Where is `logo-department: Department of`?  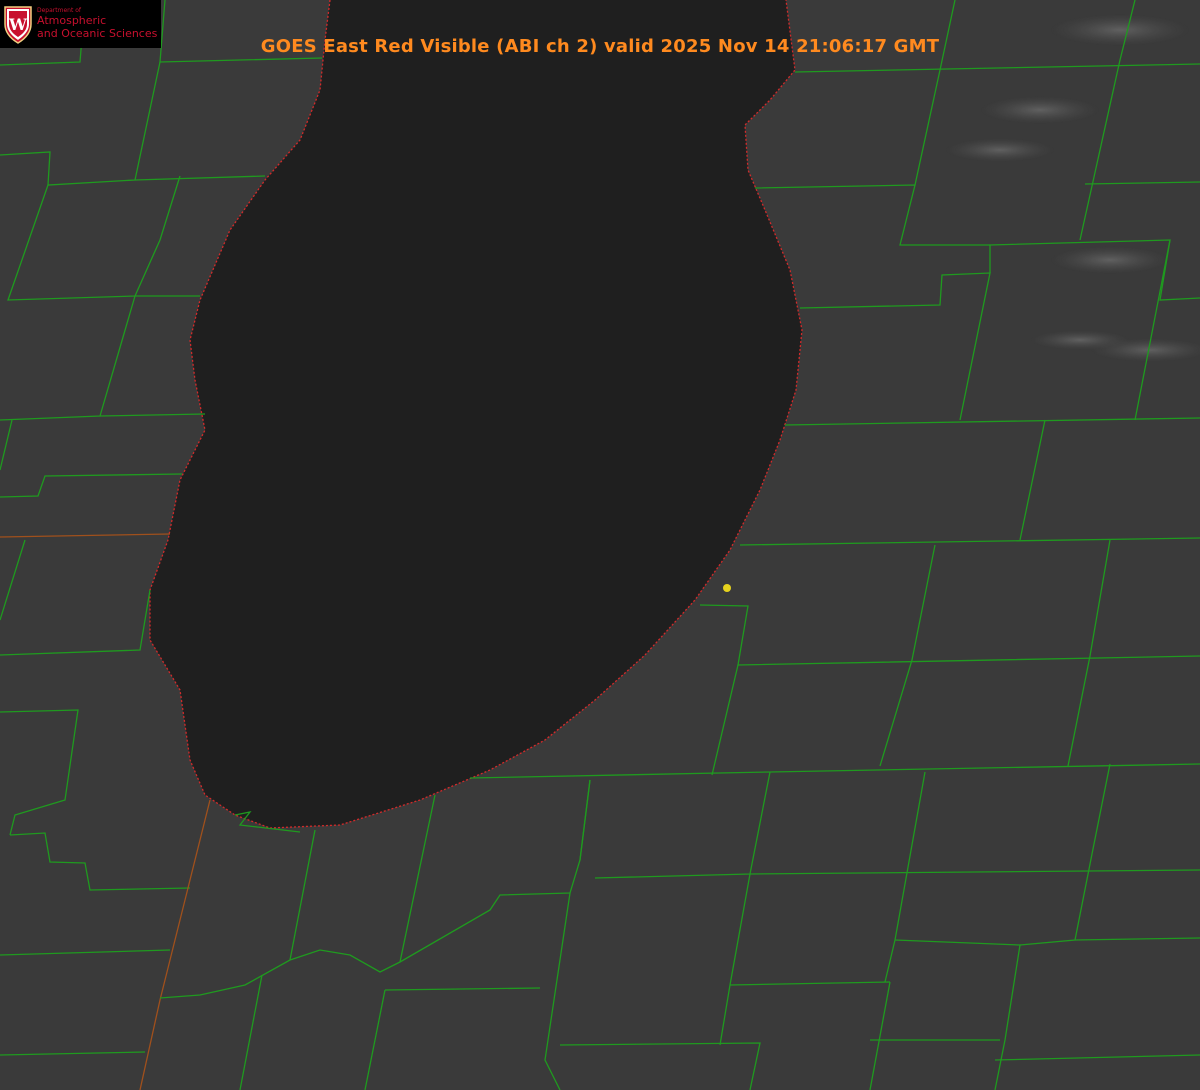
logo-department: Department of is located at coordinates (59, 10).